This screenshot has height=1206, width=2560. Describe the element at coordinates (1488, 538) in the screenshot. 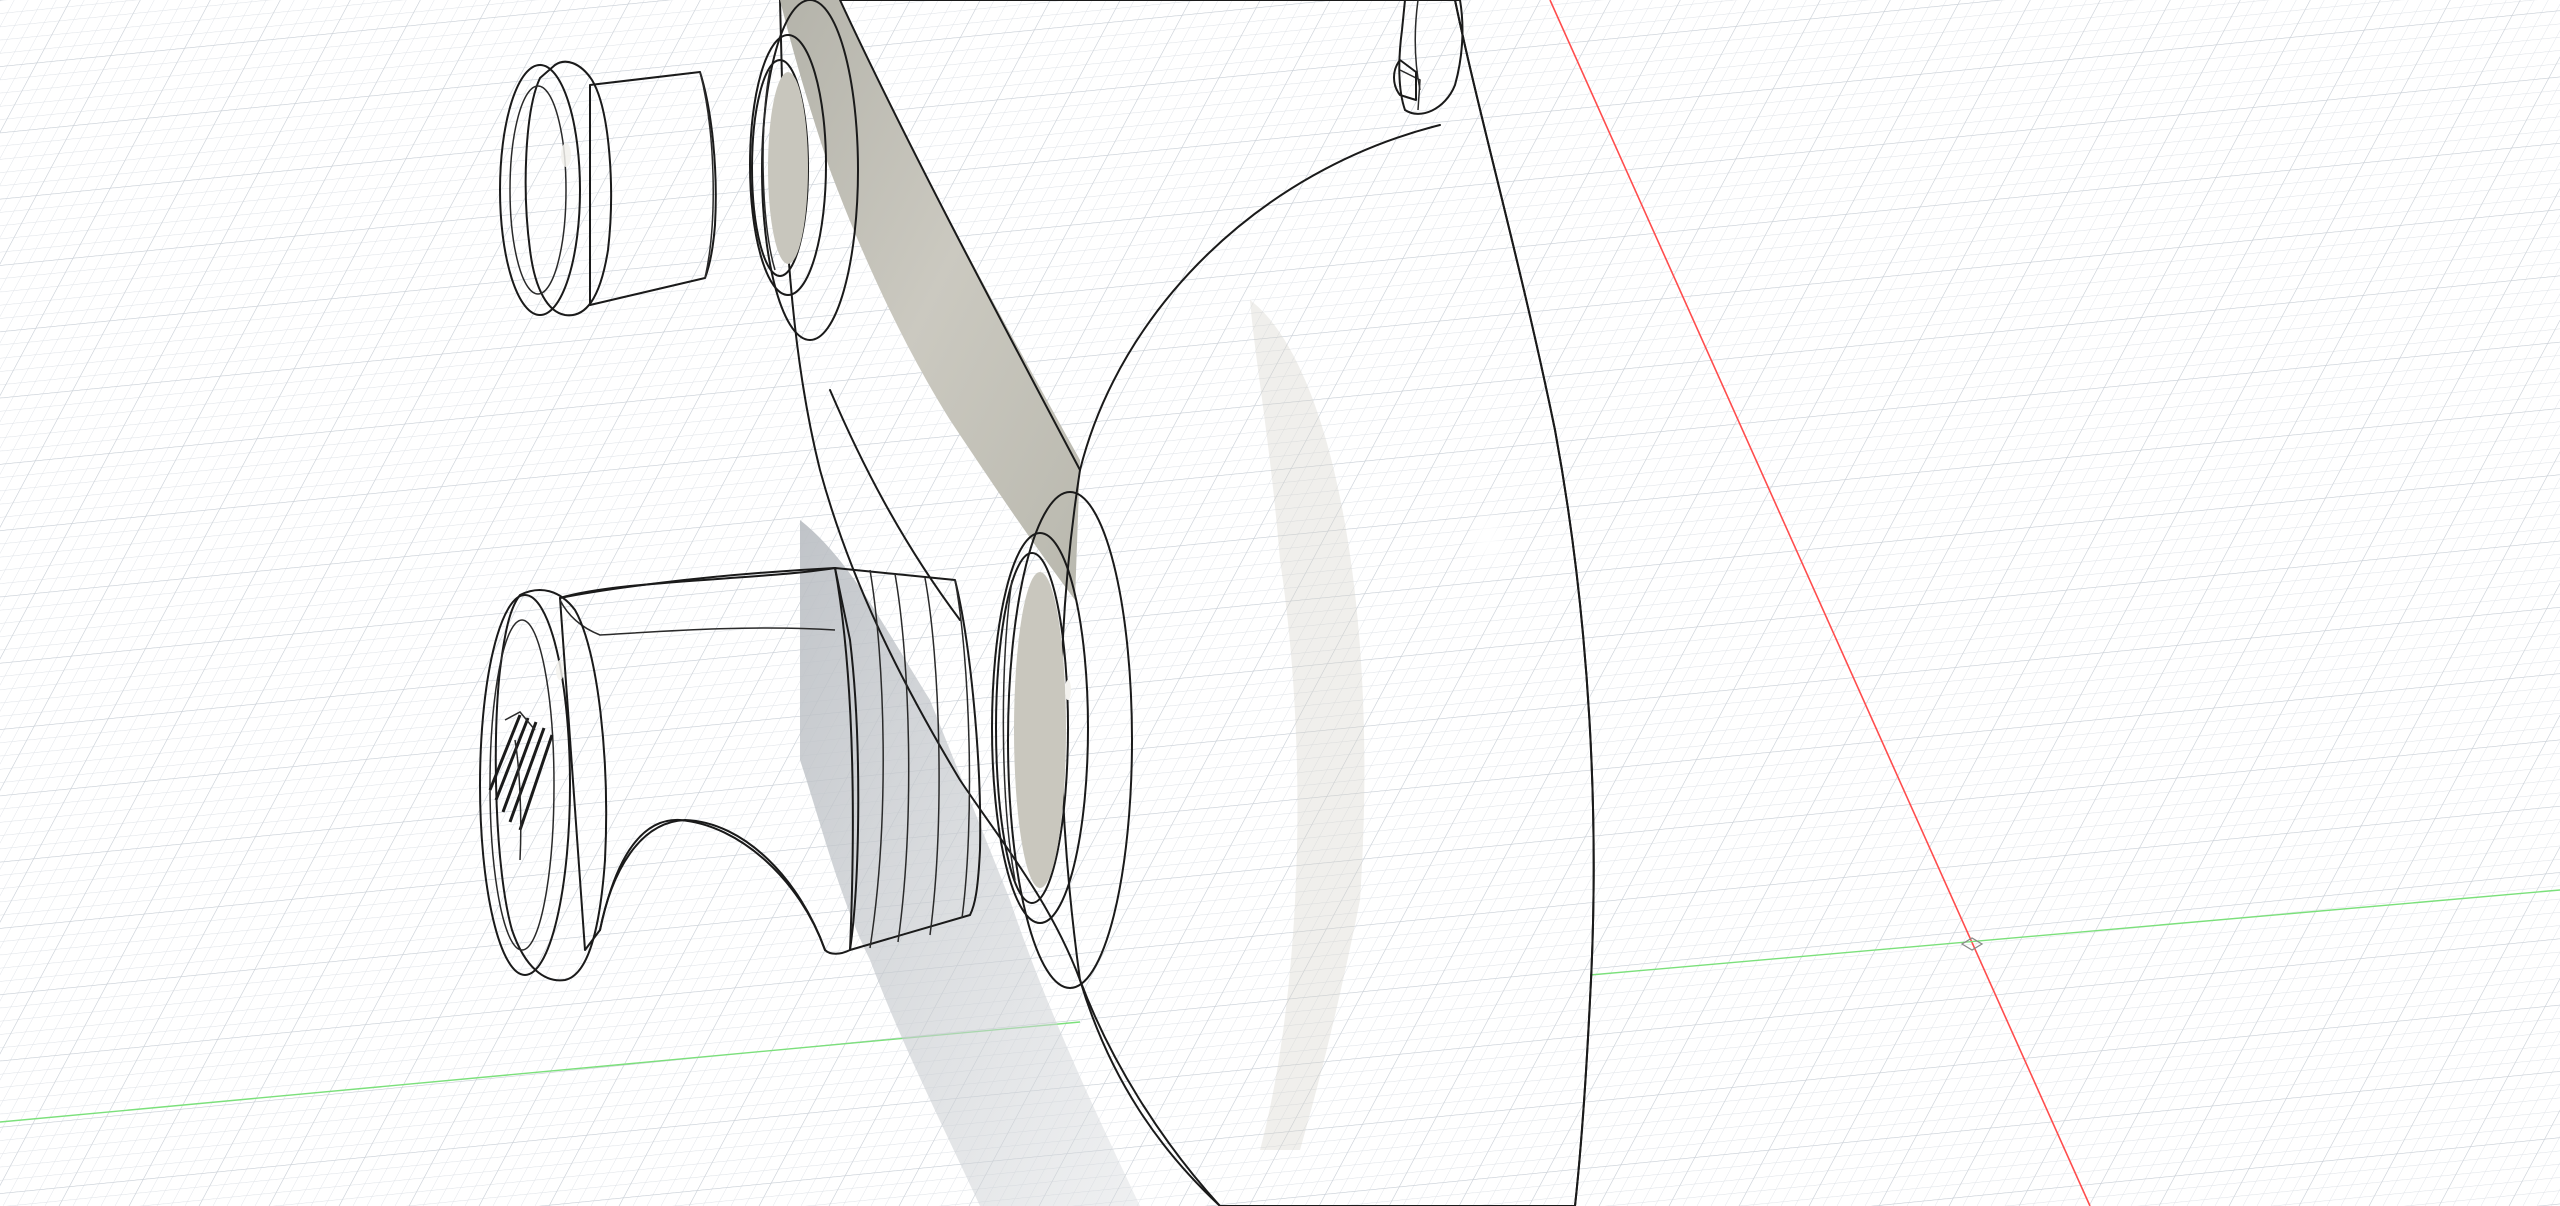

I see `specular-highlight` at that location.